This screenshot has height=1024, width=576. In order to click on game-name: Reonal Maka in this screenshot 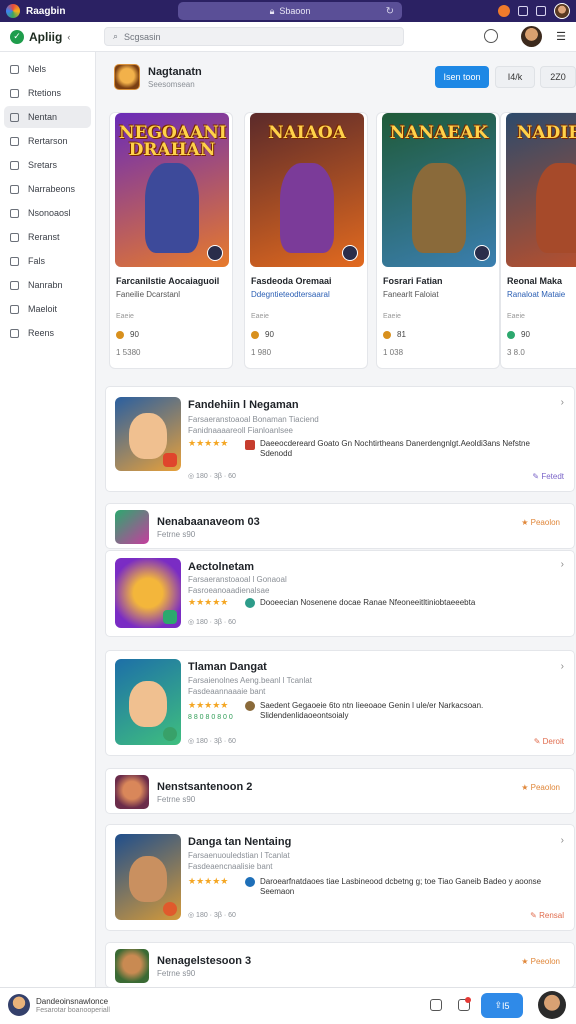, I will do `click(535, 281)`.